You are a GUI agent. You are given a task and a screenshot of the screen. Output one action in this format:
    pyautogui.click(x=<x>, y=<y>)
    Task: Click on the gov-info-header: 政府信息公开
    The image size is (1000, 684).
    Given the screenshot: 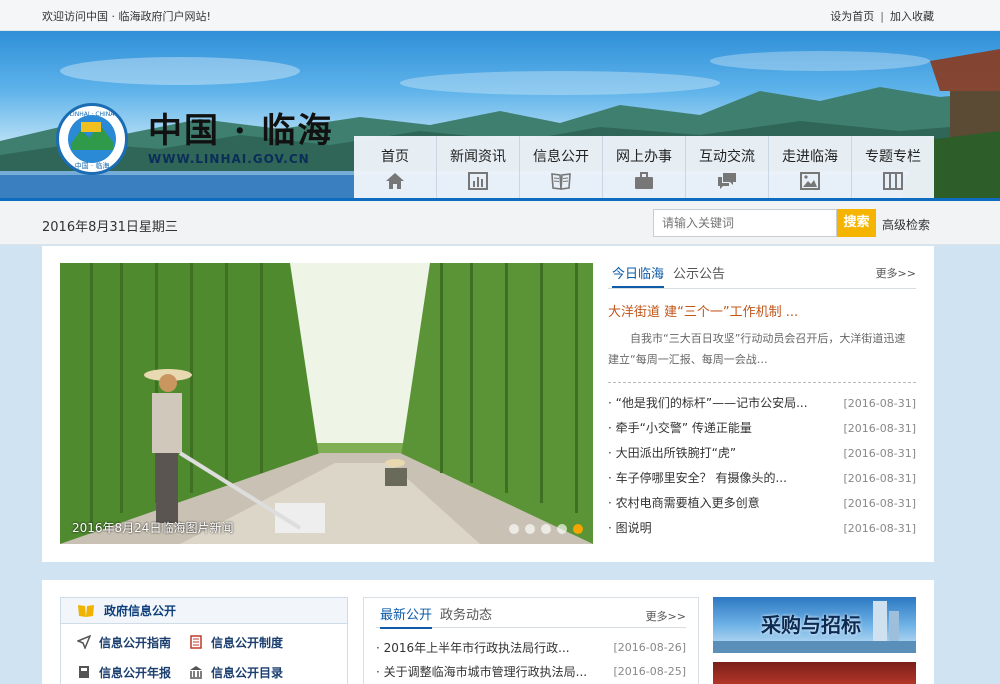 What is the action you would take?
    pyautogui.click(x=204, y=611)
    